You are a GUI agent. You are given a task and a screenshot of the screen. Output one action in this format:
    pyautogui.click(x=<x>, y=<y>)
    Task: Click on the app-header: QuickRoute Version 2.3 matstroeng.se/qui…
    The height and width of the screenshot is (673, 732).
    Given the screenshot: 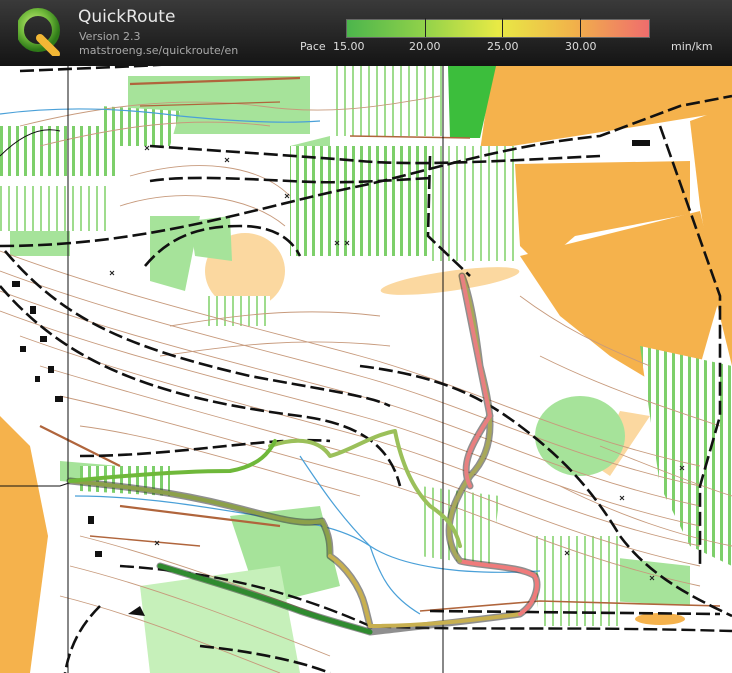 What is the action you would take?
    pyautogui.click(x=366, y=33)
    